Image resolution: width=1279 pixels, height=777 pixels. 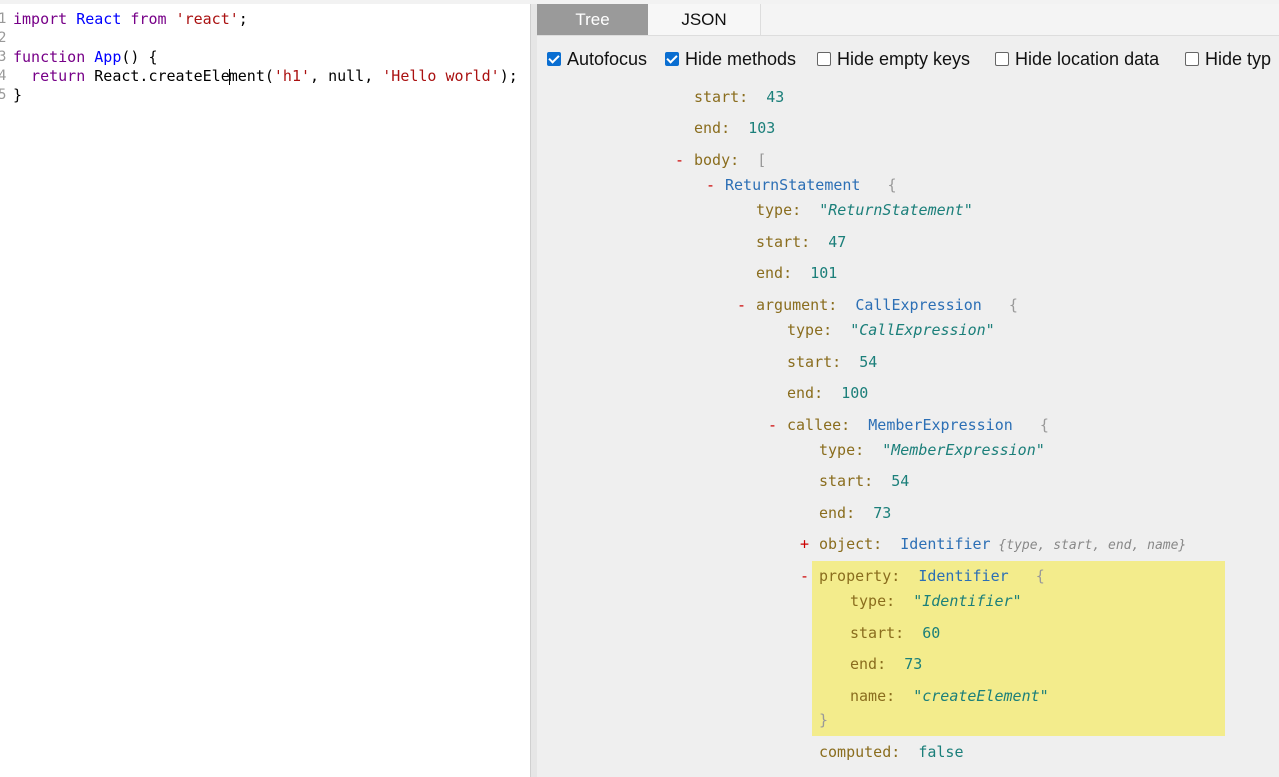 I want to click on tree-property: computed: false, so click(x=891, y=752).